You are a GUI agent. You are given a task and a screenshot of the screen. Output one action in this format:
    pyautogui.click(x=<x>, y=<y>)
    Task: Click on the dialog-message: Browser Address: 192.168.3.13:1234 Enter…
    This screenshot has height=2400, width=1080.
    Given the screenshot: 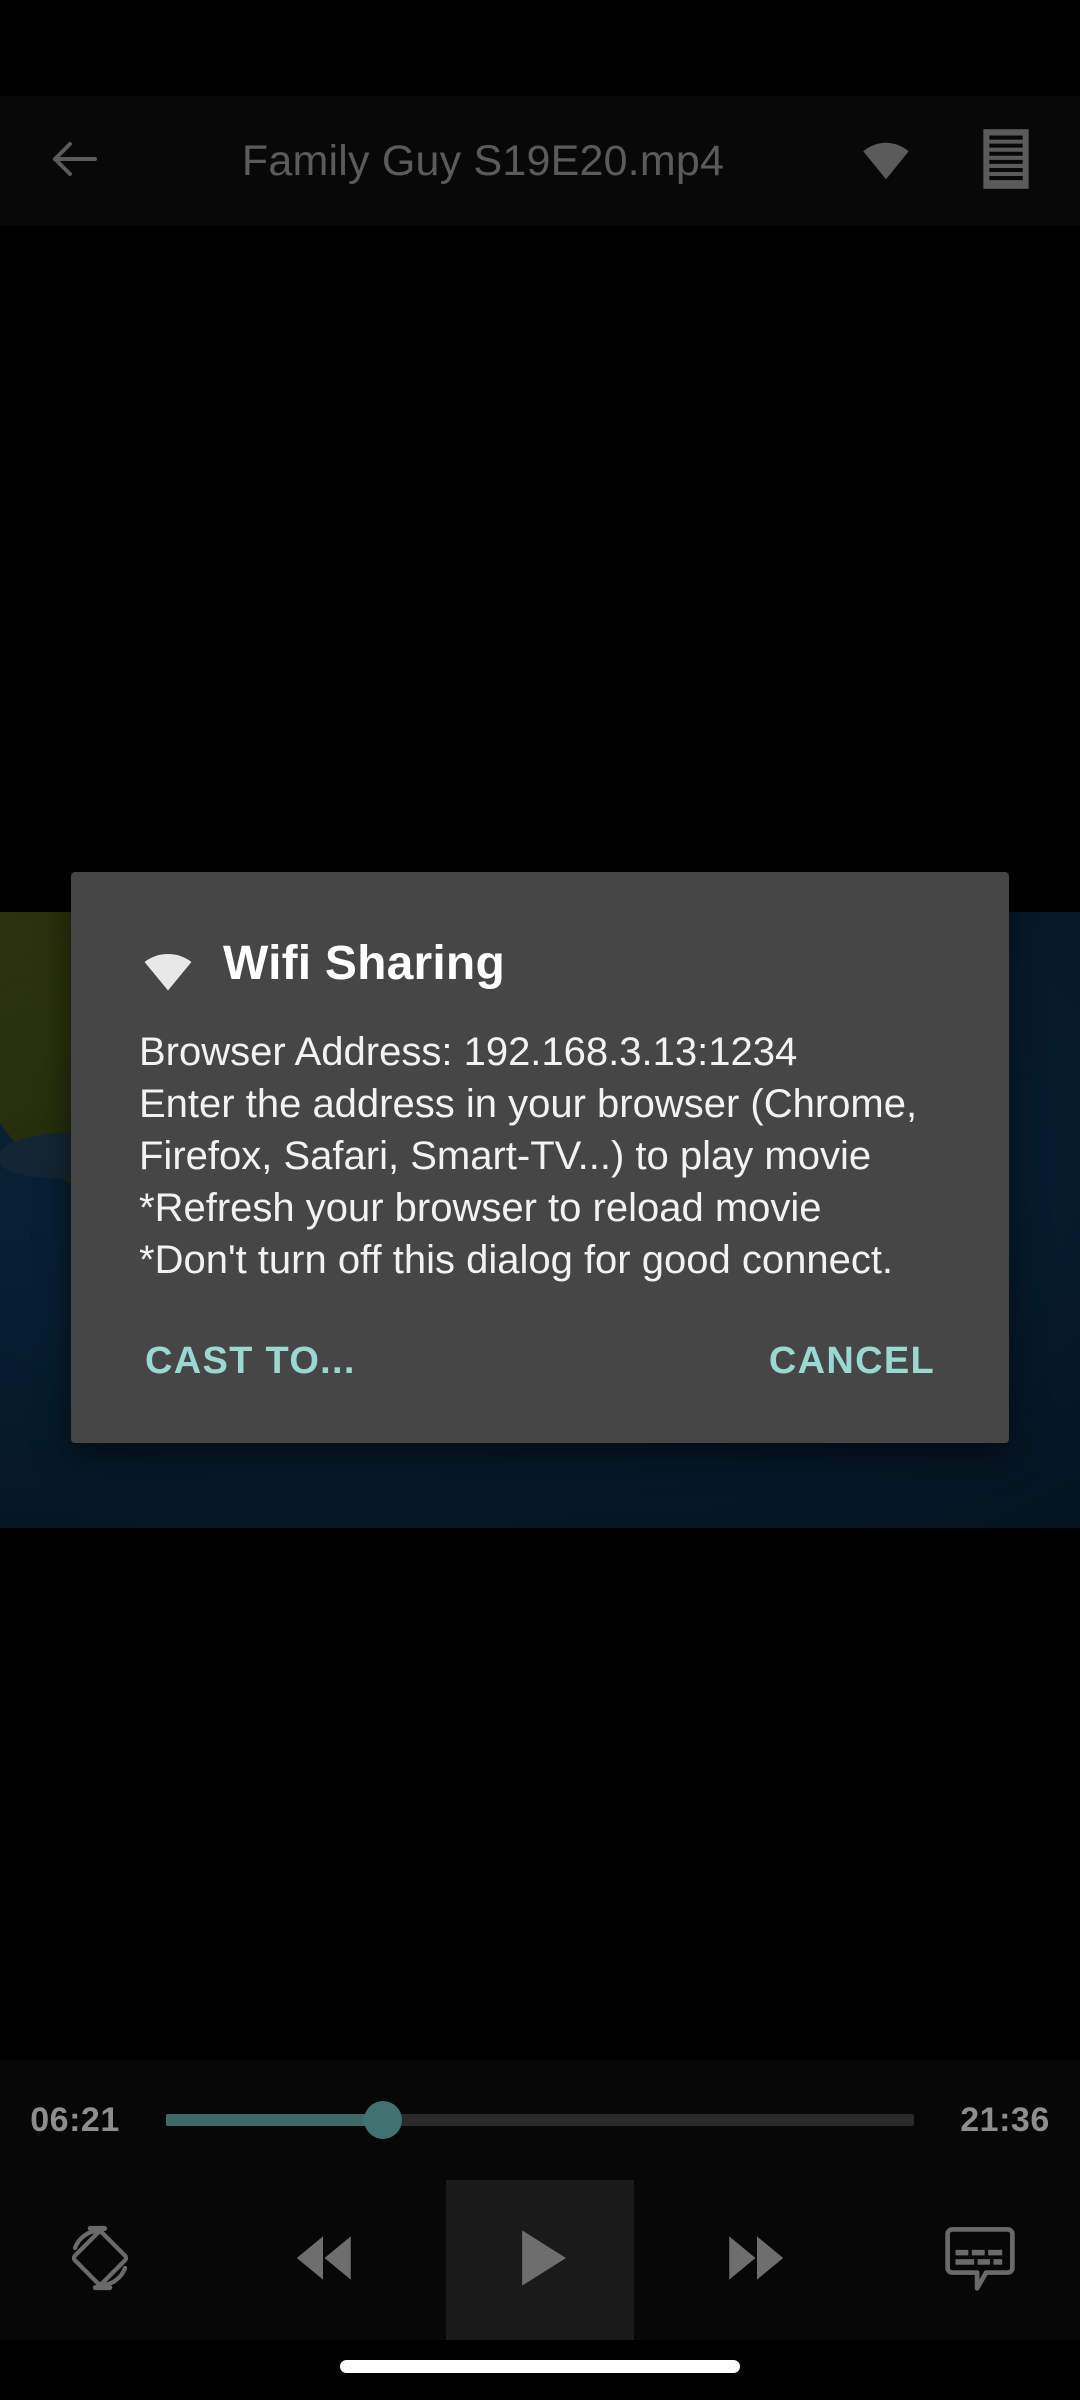 What is the action you would take?
    pyautogui.click(x=528, y=1156)
    